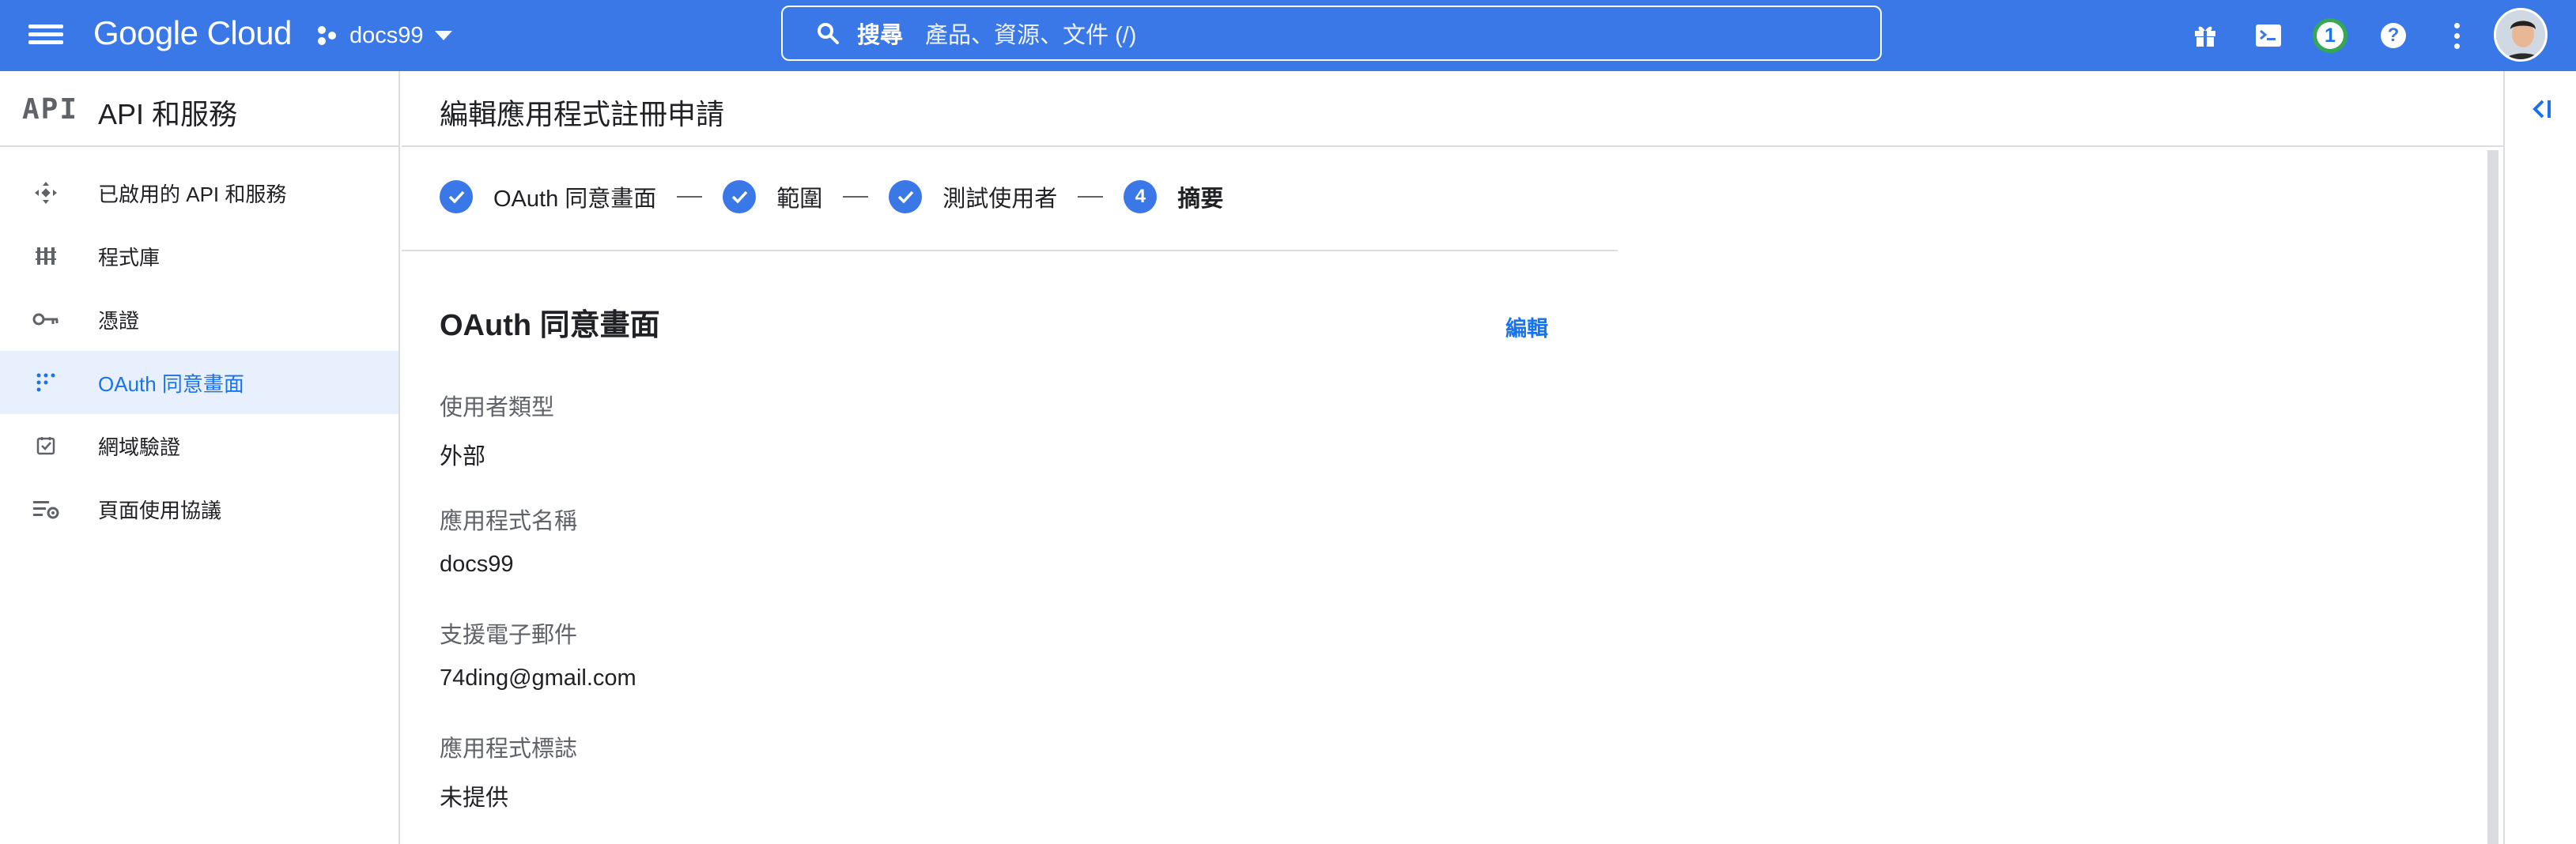  I want to click on field-label: 支援電子郵件, so click(509, 635).